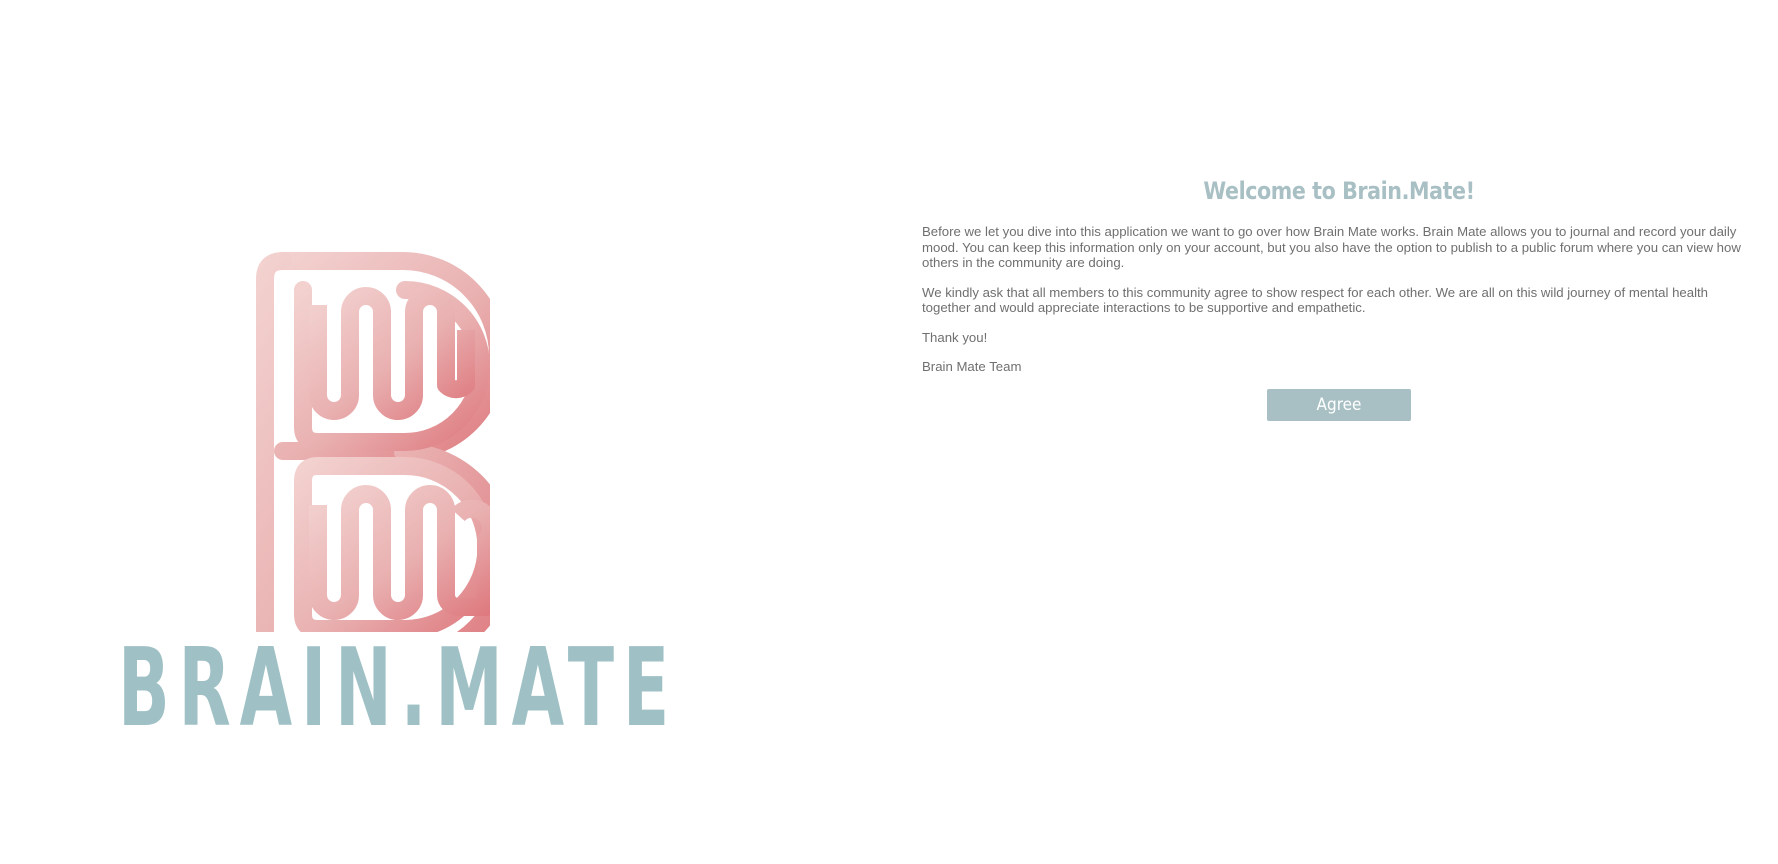 The width and height of the screenshot is (1778, 864). What do you see at coordinates (972, 366) in the screenshot?
I see `signature-text: Brain Mate Team` at bounding box center [972, 366].